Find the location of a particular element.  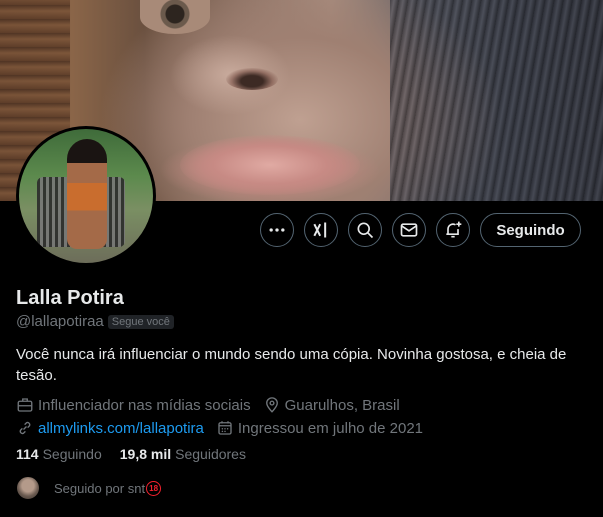

adult-18-icon: 18 is located at coordinates (154, 488).